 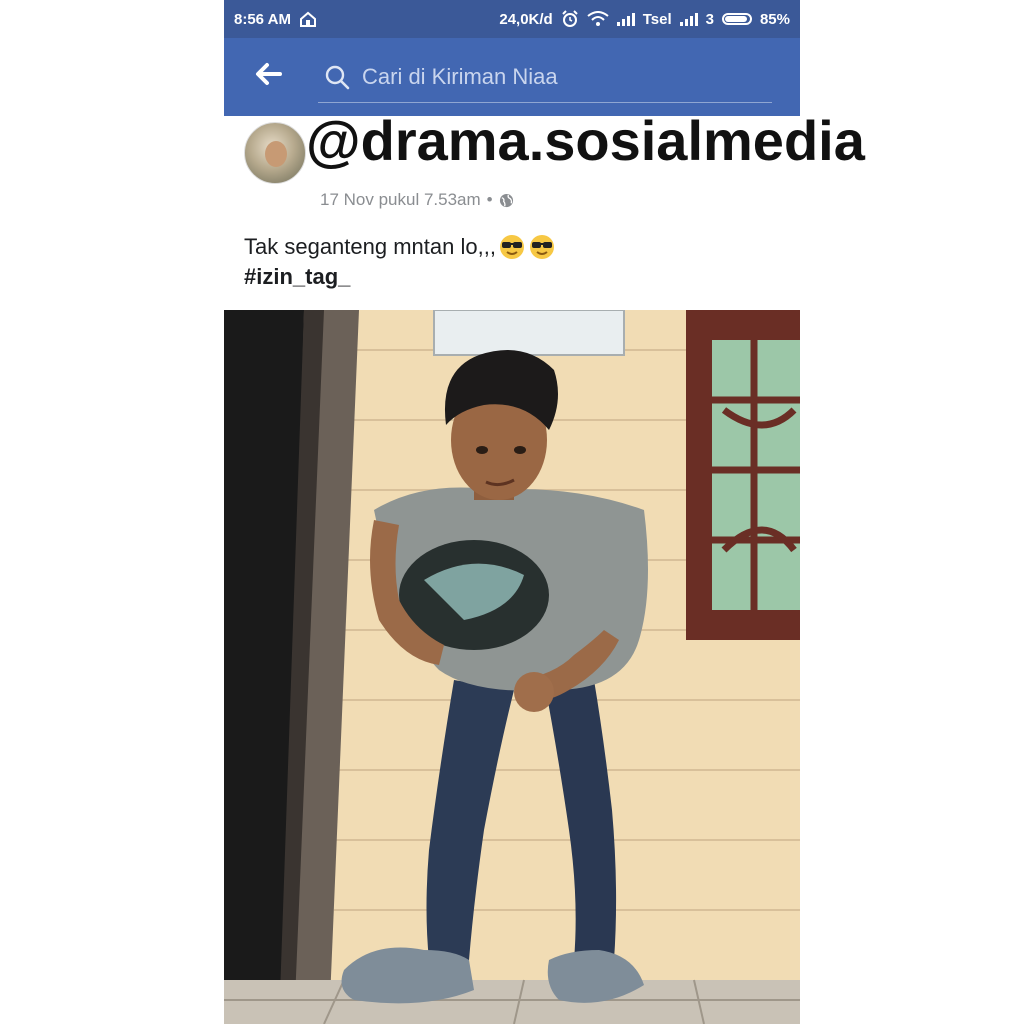 What do you see at coordinates (400, 199) in the screenshot?
I see `timestamp-text: 17 Nov pukul 7.53am` at bounding box center [400, 199].